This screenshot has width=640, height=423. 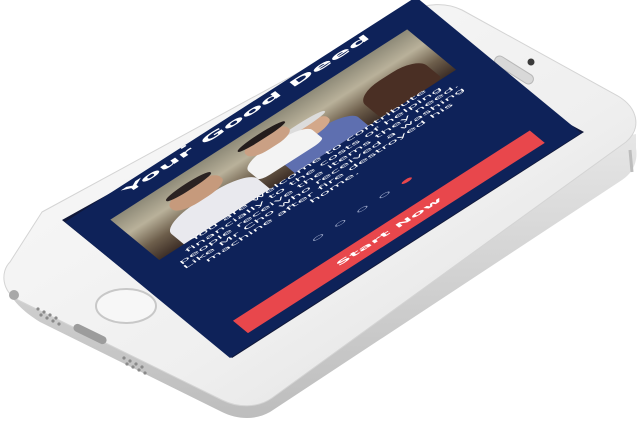 I want to click on side-button, so click(x=631, y=161).